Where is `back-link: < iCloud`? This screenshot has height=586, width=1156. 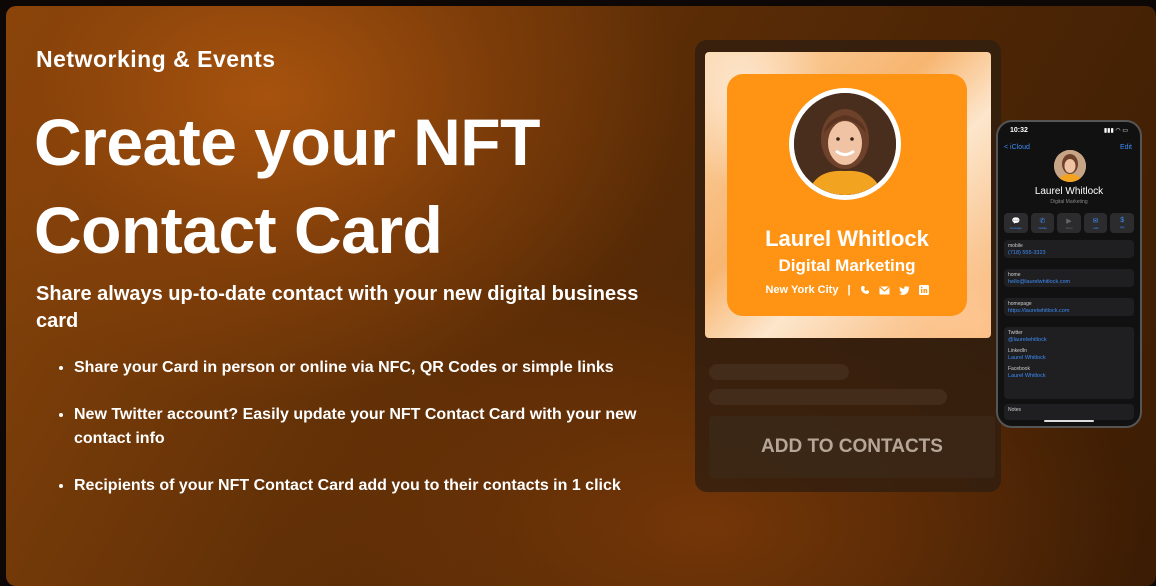
back-link: < iCloud is located at coordinates (1017, 147).